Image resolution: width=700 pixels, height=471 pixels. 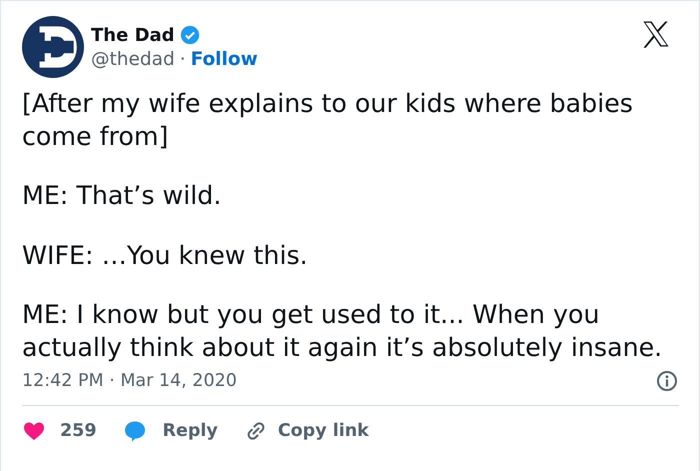 What do you see at coordinates (343, 331) in the screenshot?
I see `tweet-text: ME: I know but you get used to it... When you actually think about it again it’s absolutely insane.` at bounding box center [343, 331].